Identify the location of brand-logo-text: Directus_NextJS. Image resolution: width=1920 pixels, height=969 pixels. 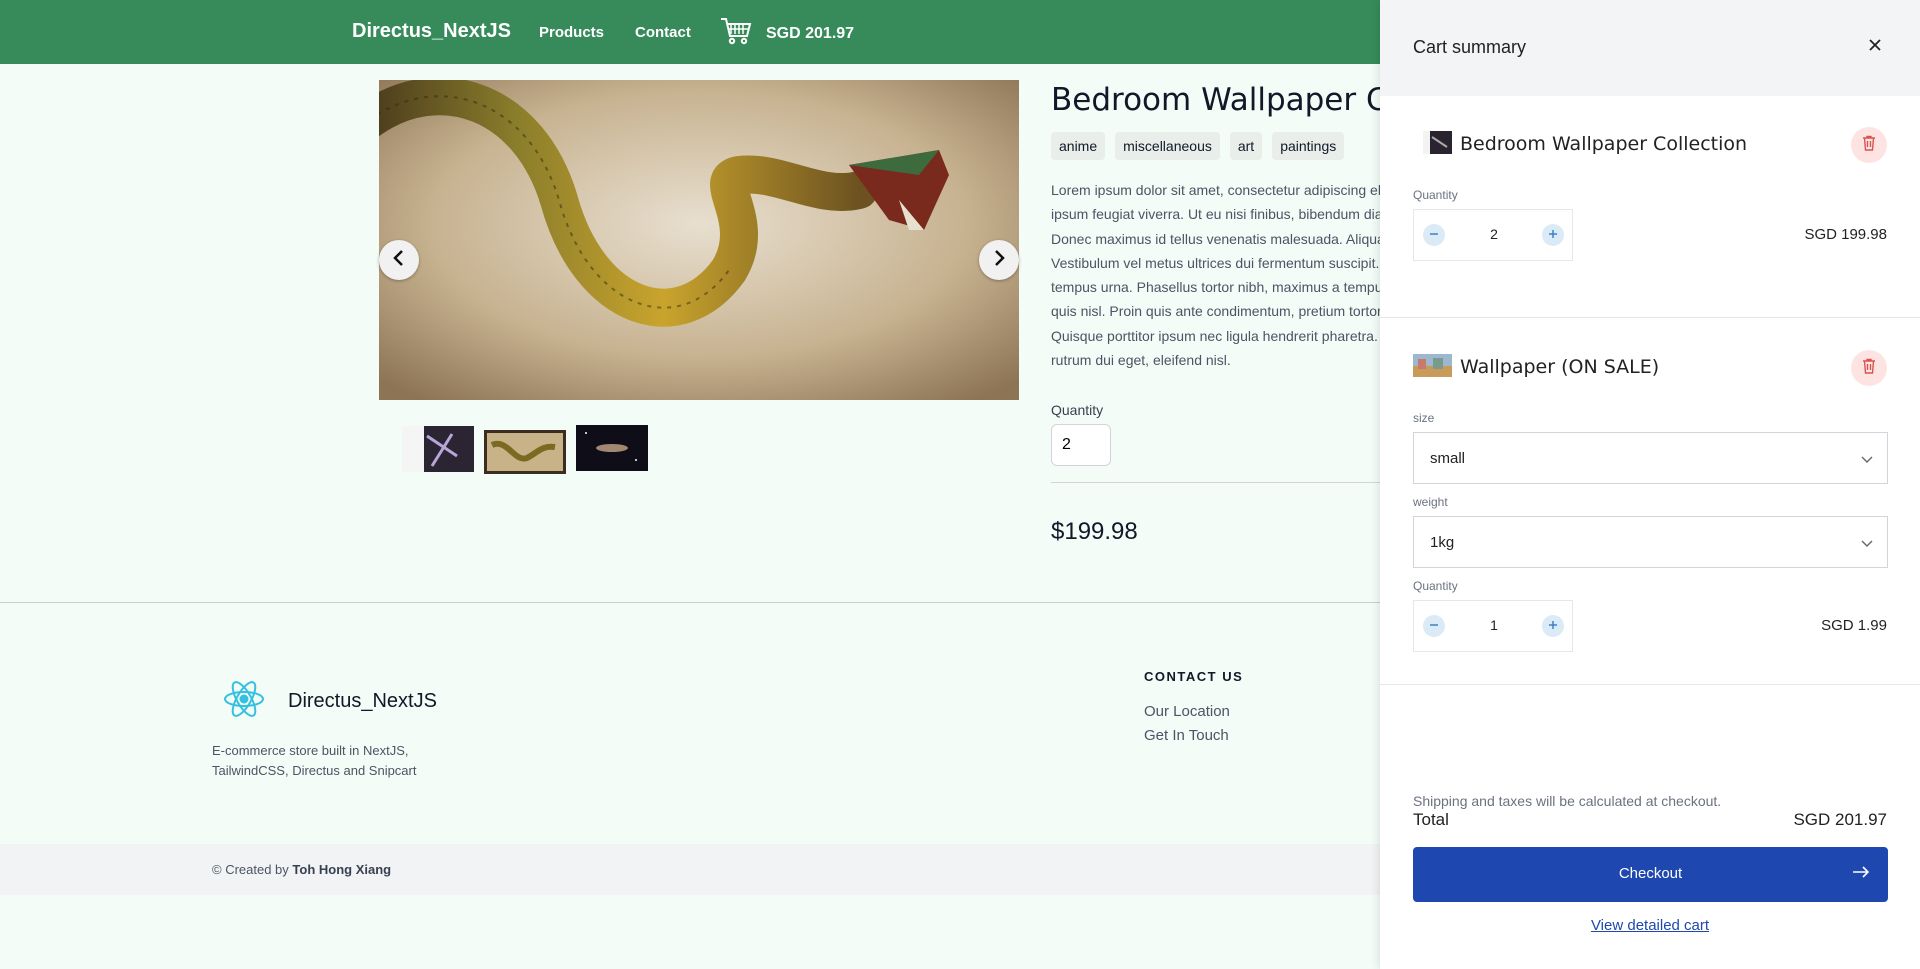
(431, 31).